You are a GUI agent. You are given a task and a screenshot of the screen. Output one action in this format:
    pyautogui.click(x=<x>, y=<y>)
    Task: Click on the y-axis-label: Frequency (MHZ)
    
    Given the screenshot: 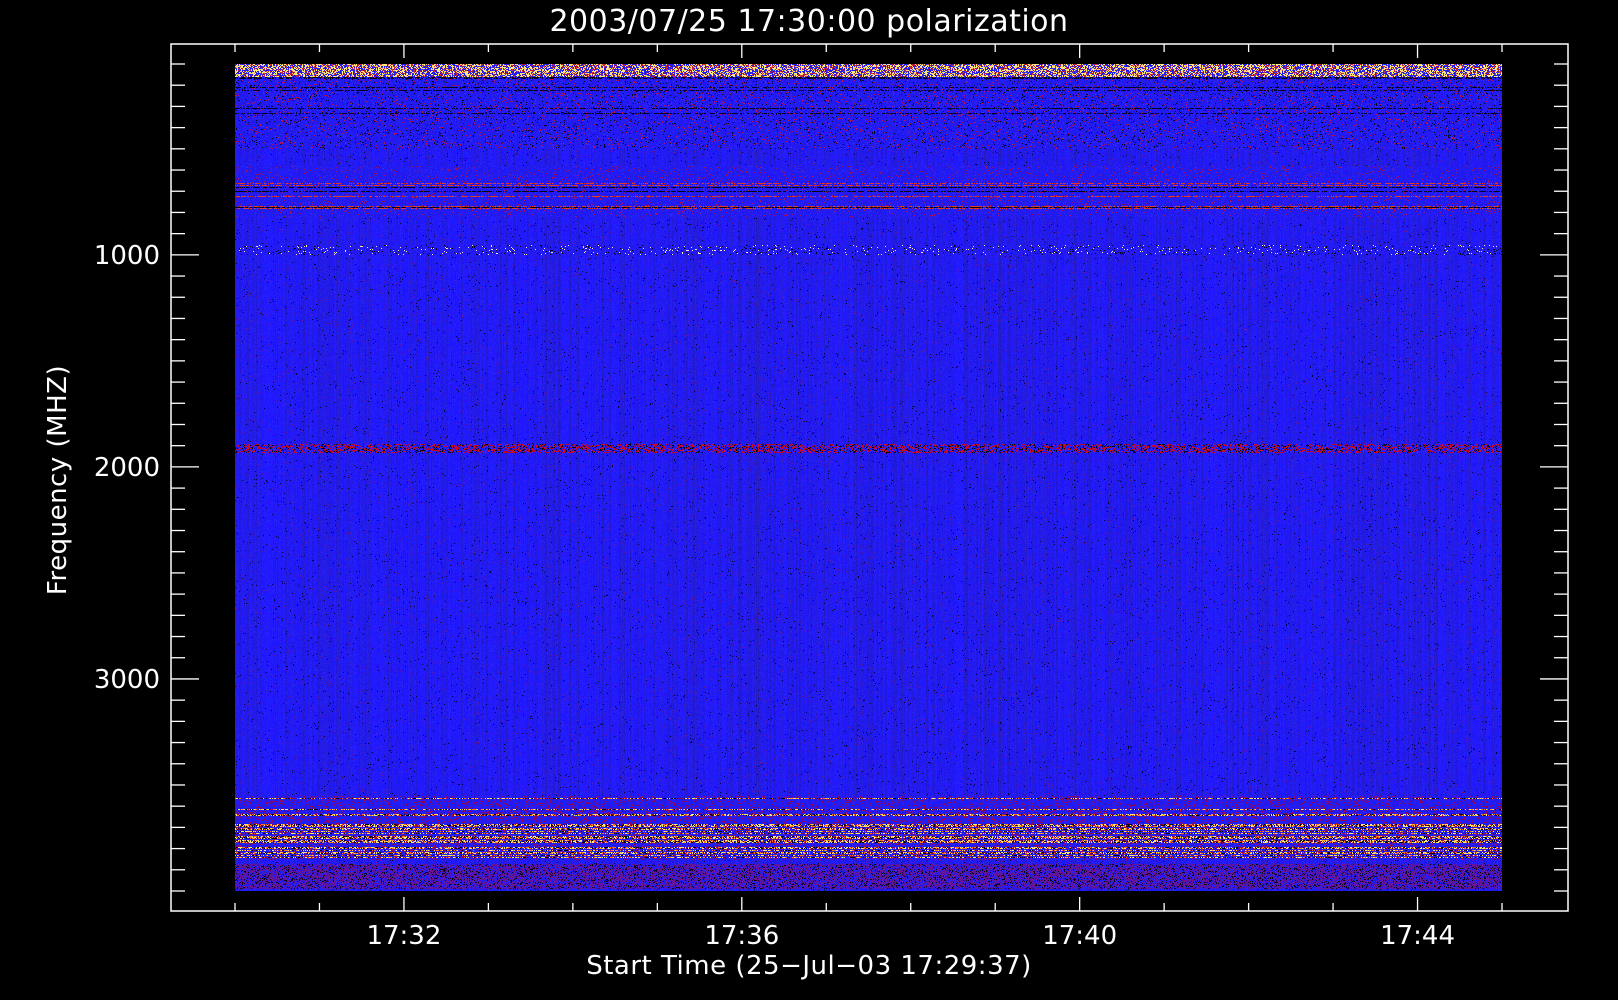 What is the action you would take?
    pyautogui.click(x=58, y=480)
    